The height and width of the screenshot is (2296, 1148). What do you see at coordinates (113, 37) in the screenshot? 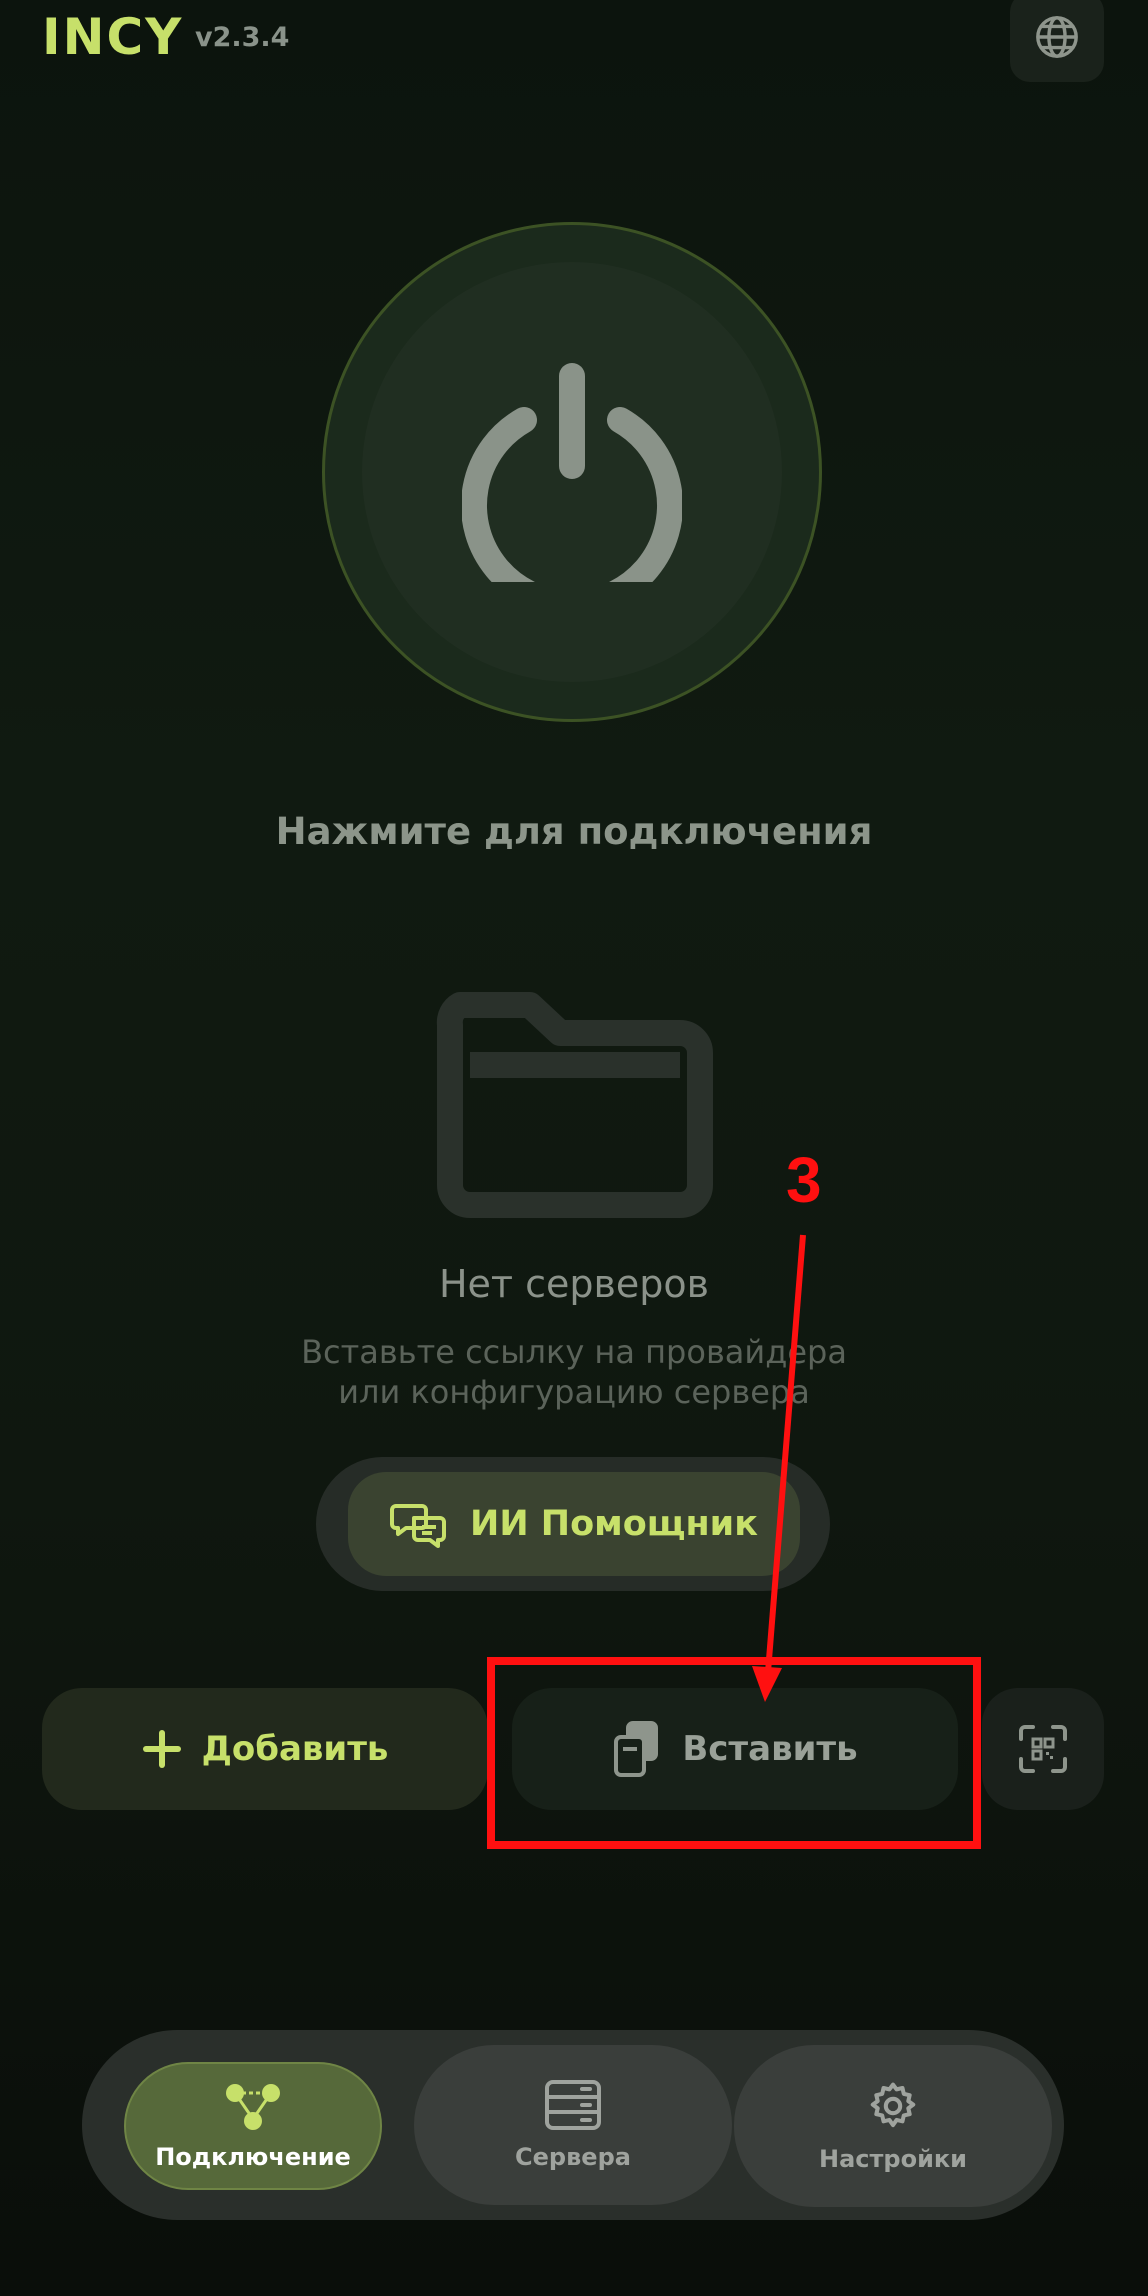
I see `app-logo: INCY` at bounding box center [113, 37].